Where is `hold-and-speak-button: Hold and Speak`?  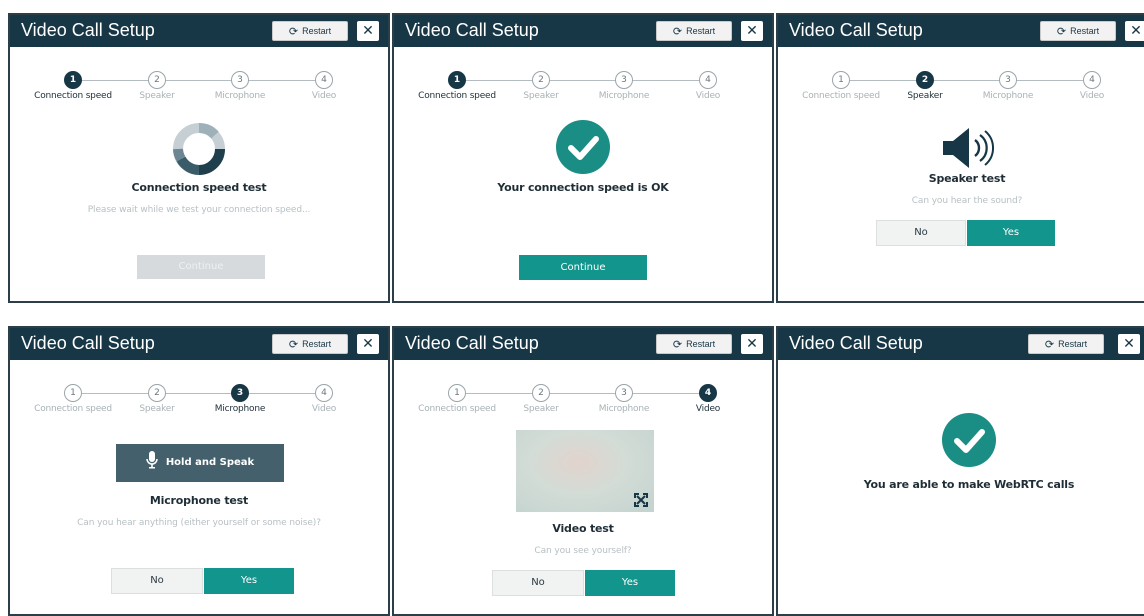
hold-and-speak-button: Hold and Speak is located at coordinates (200, 463).